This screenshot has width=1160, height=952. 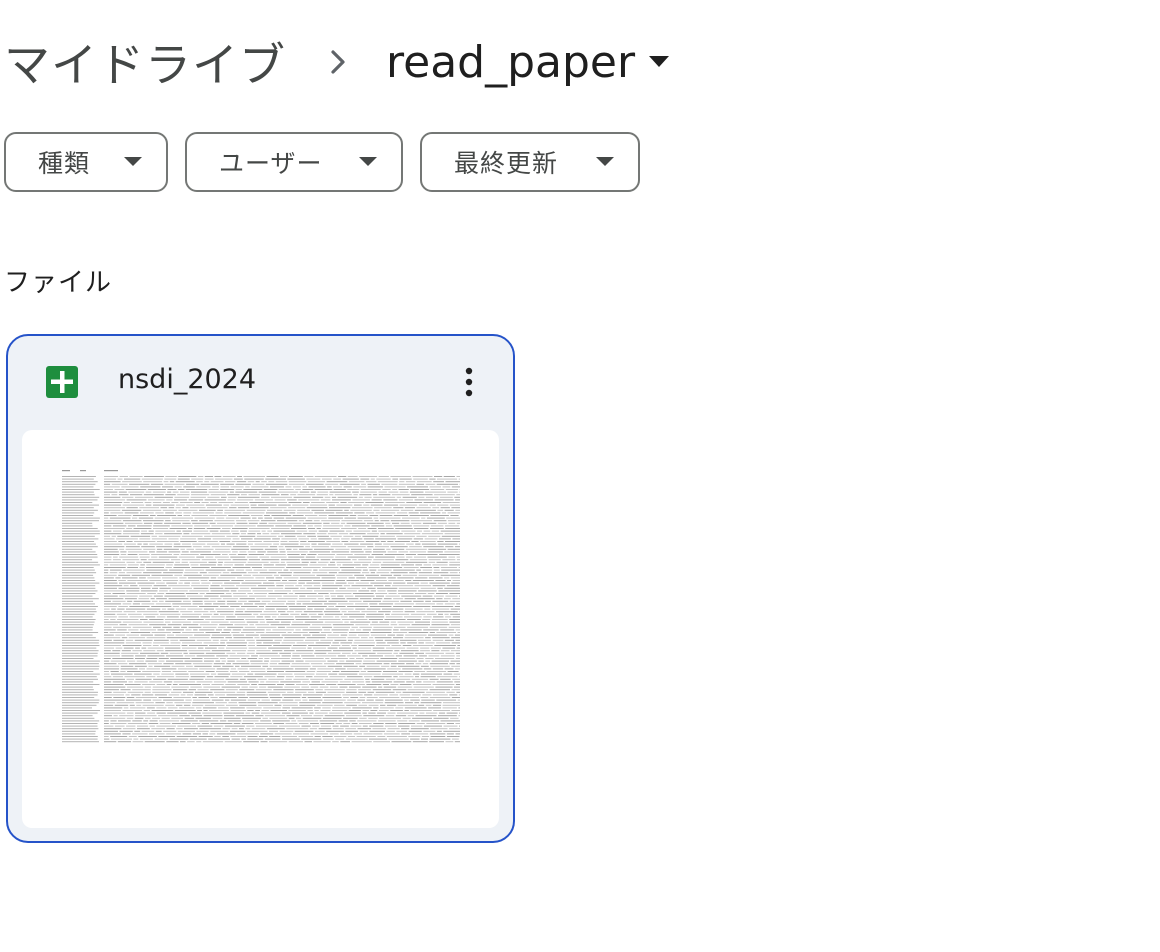 I want to click on more-actions-button, so click(x=469, y=382).